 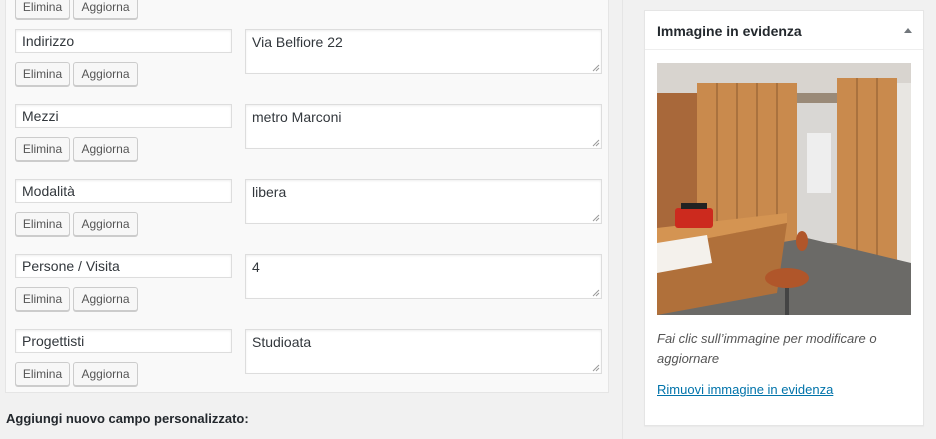 What do you see at coordinates (423, 351) in the screenshot?
I see `field-value-textarea: Studioata` at bounding box center [423, 351].